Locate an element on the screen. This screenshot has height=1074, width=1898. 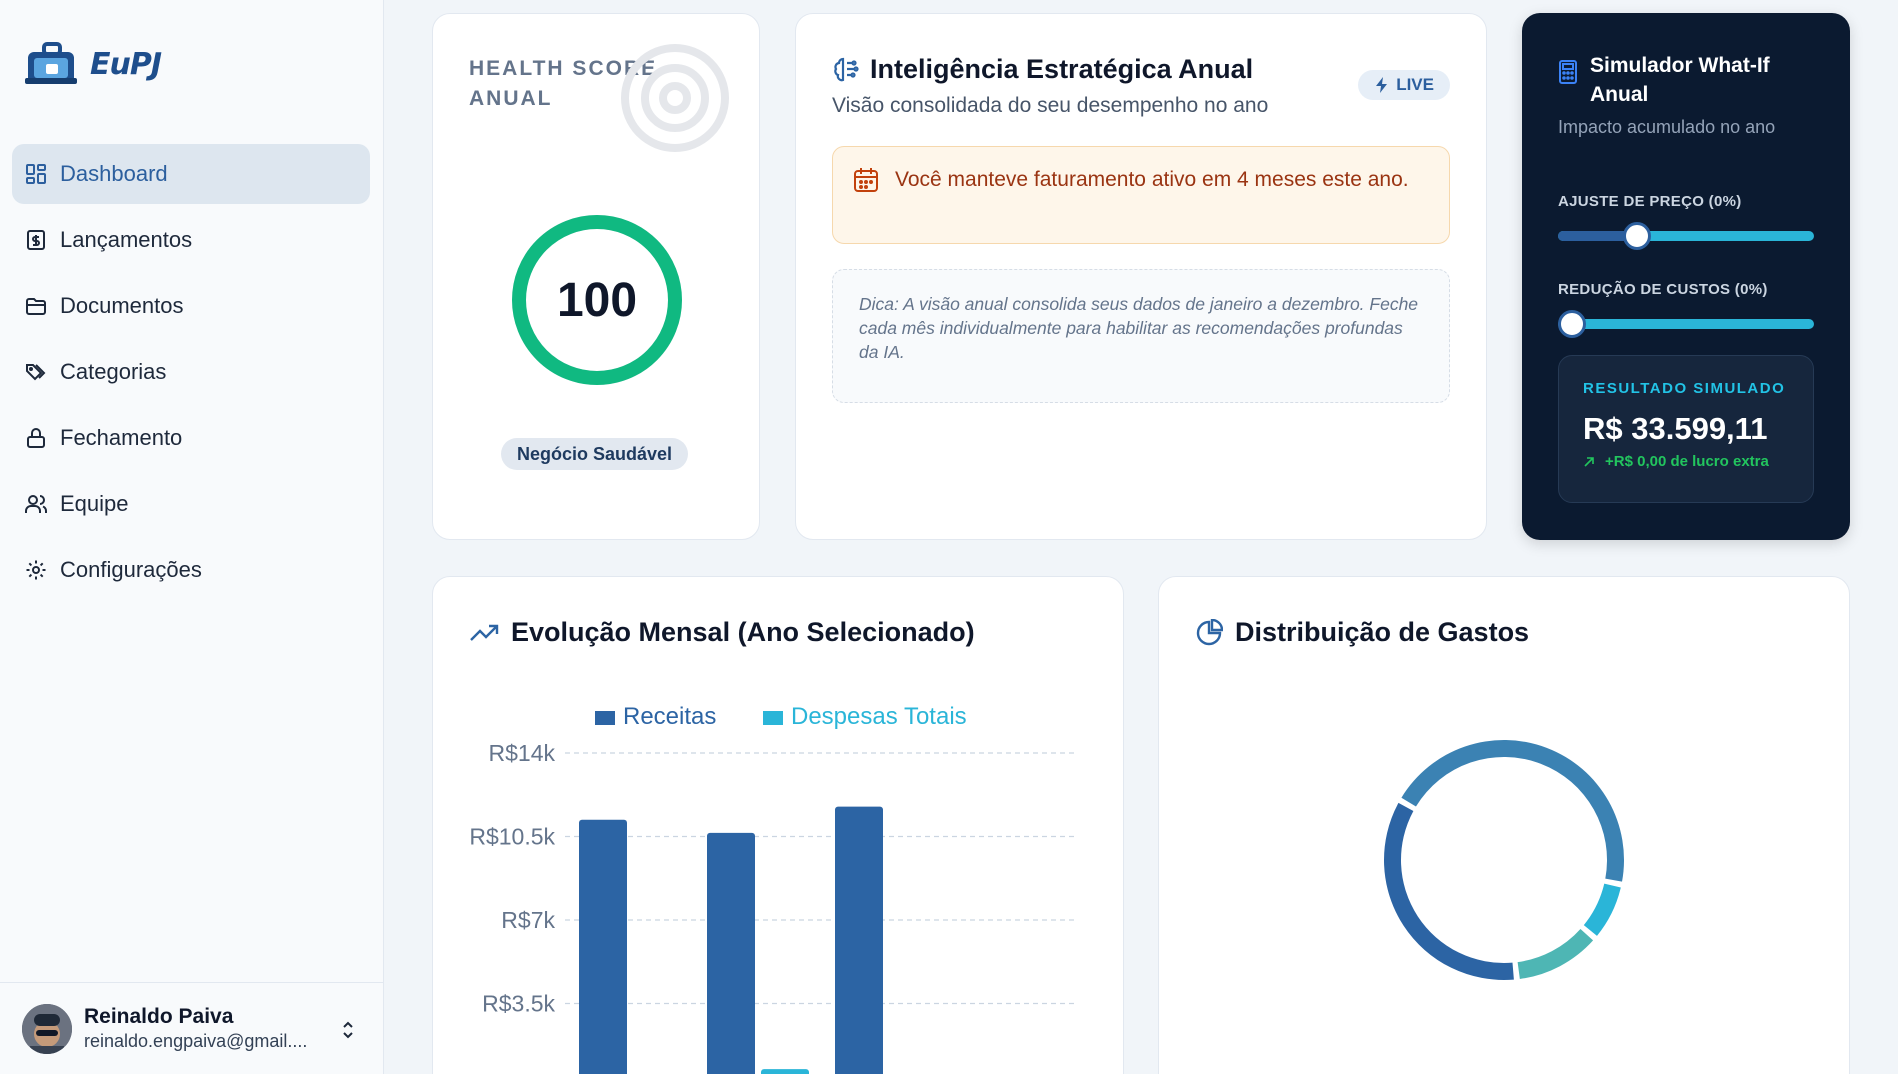
arrow-up-right-icon is located at coordinates (1589, 461).